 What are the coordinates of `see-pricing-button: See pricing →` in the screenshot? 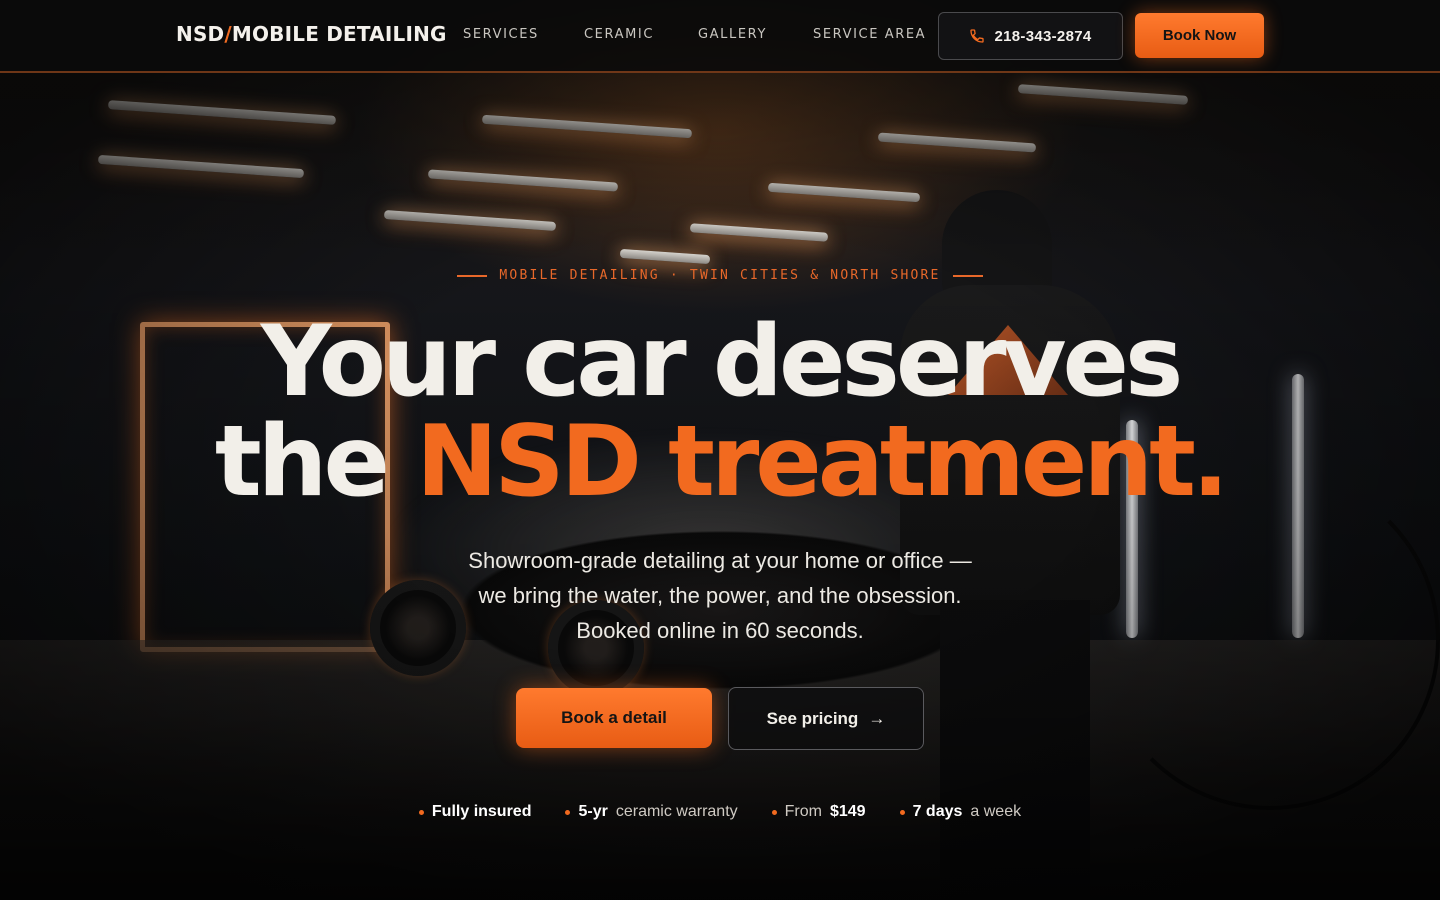 It's located at (826, 718).